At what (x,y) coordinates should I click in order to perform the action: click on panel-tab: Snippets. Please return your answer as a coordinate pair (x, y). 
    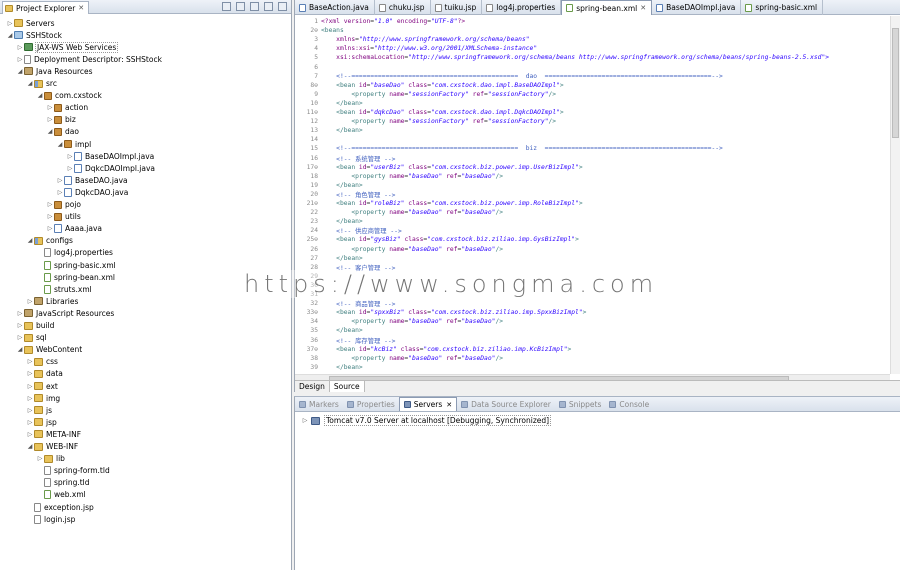
    Looking at the image, I should click on (580, 404).